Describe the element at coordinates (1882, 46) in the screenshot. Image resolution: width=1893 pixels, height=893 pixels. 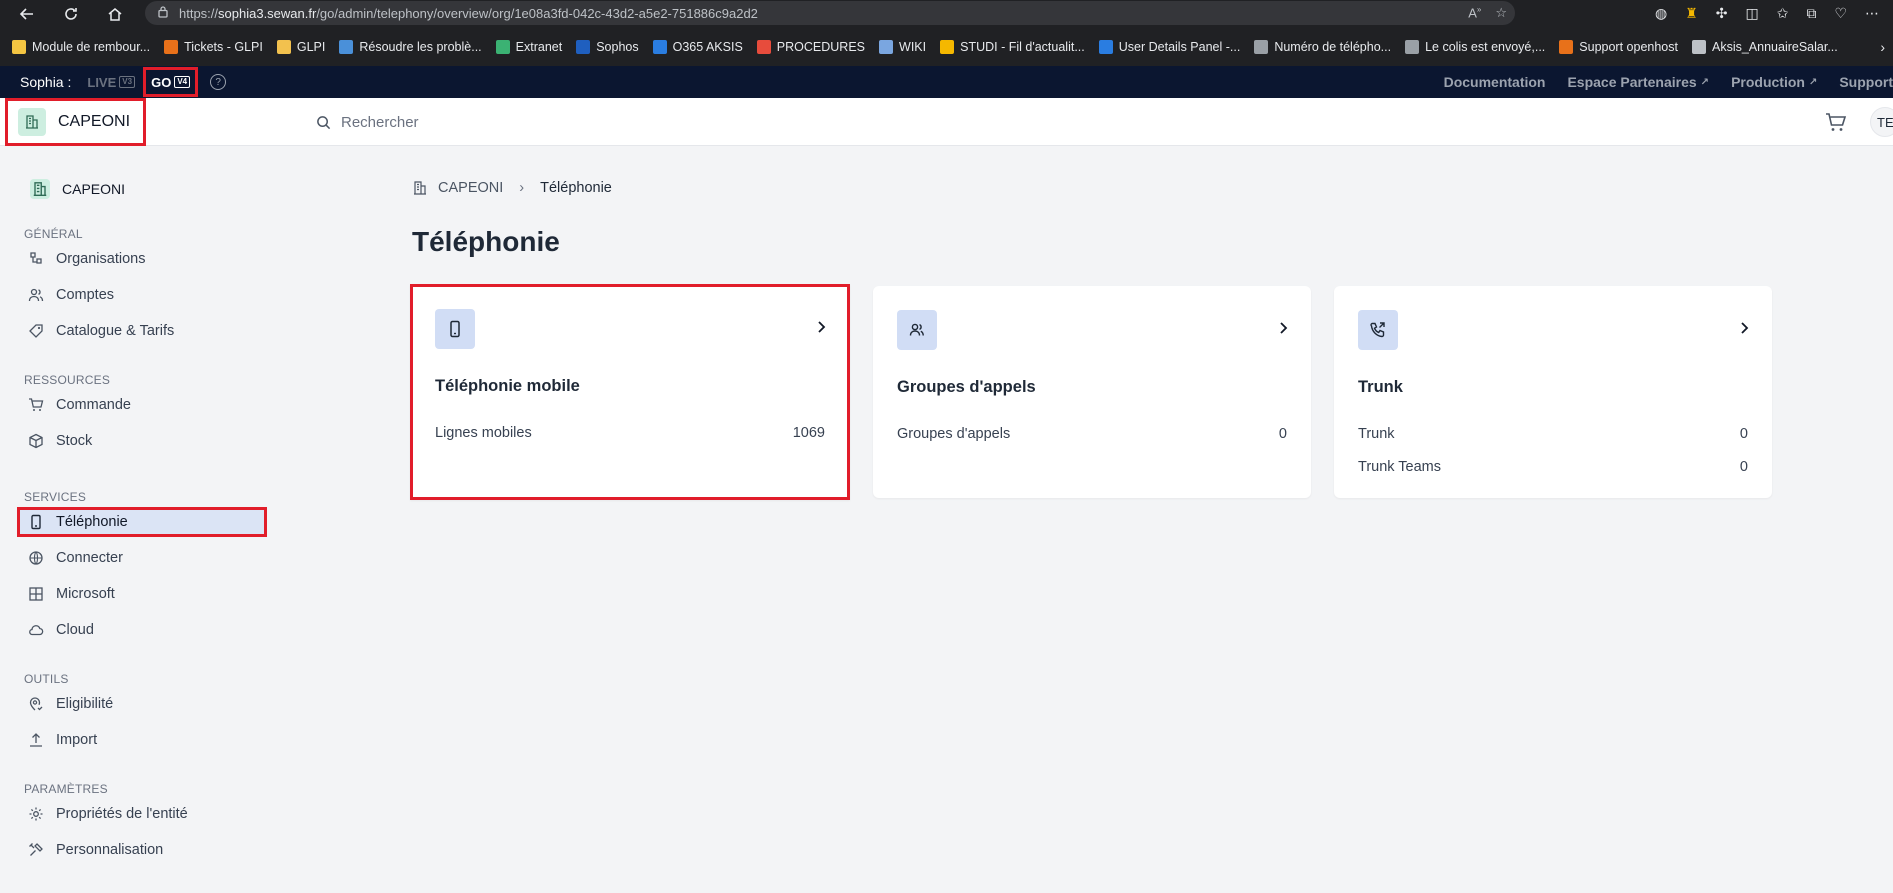
I see `bookmarks-overflow-icon: ›` at that location.